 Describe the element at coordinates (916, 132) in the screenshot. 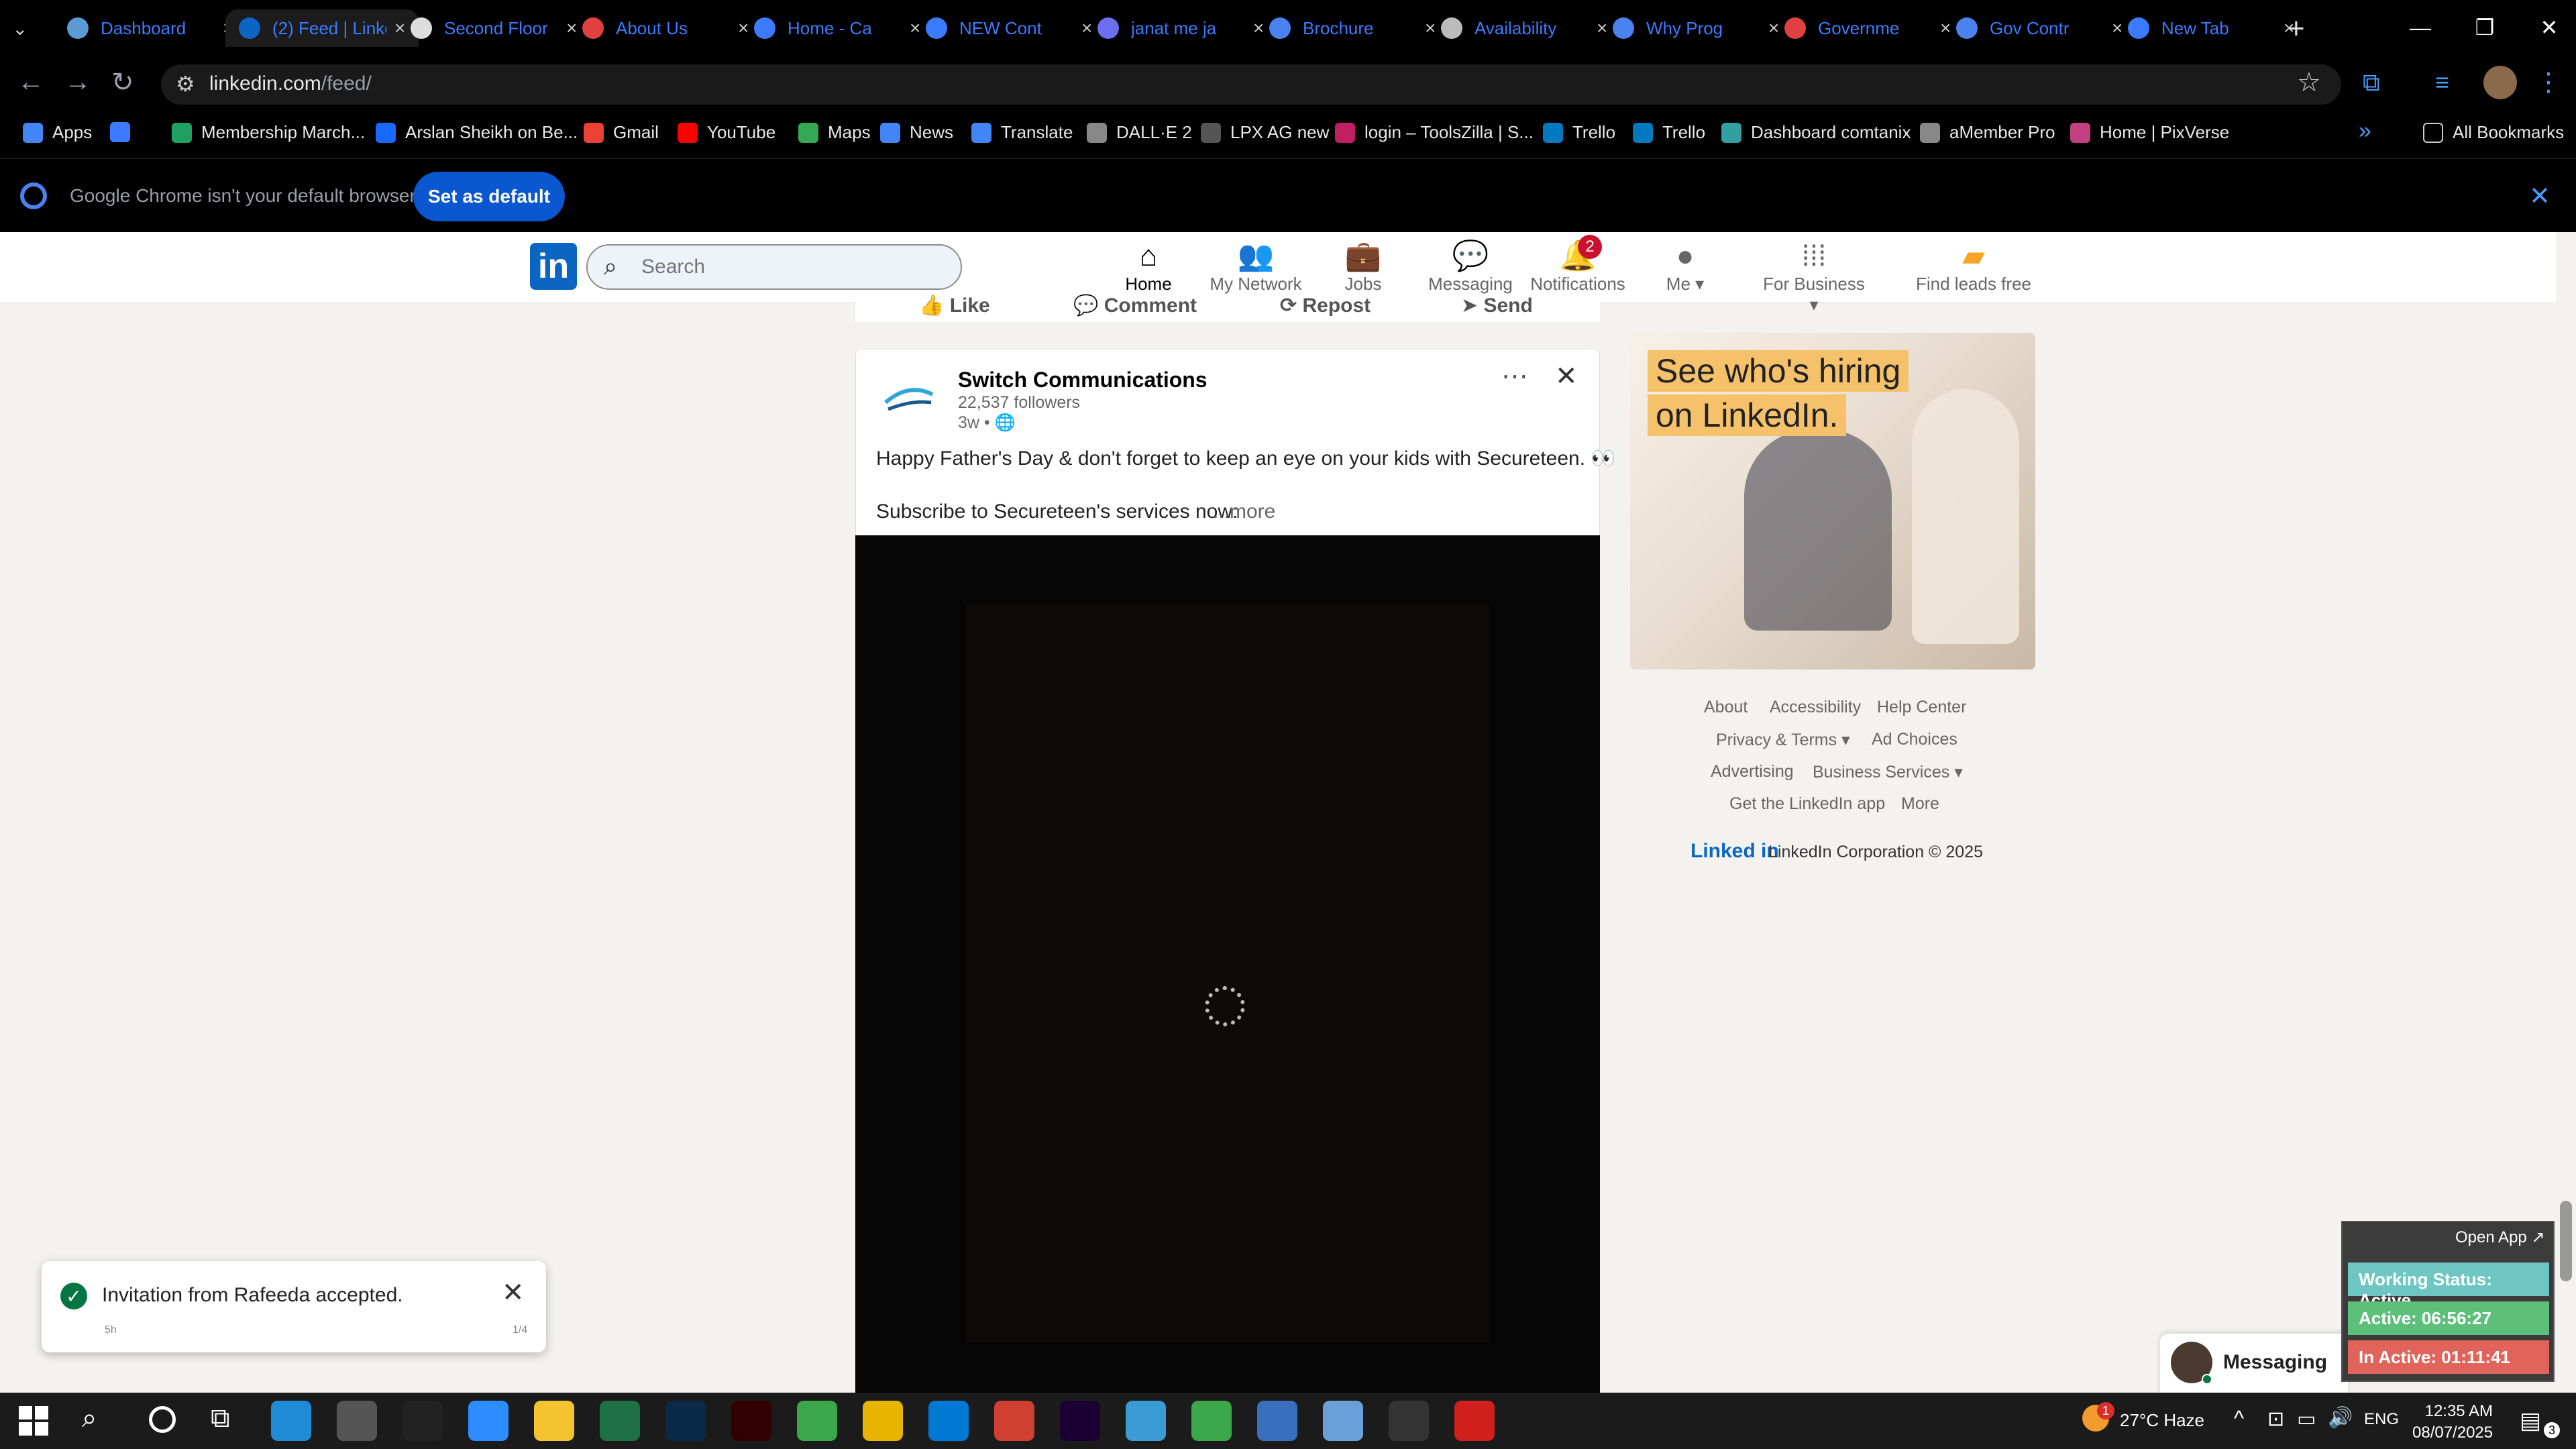

I see `bookmark-8: News` at that location.